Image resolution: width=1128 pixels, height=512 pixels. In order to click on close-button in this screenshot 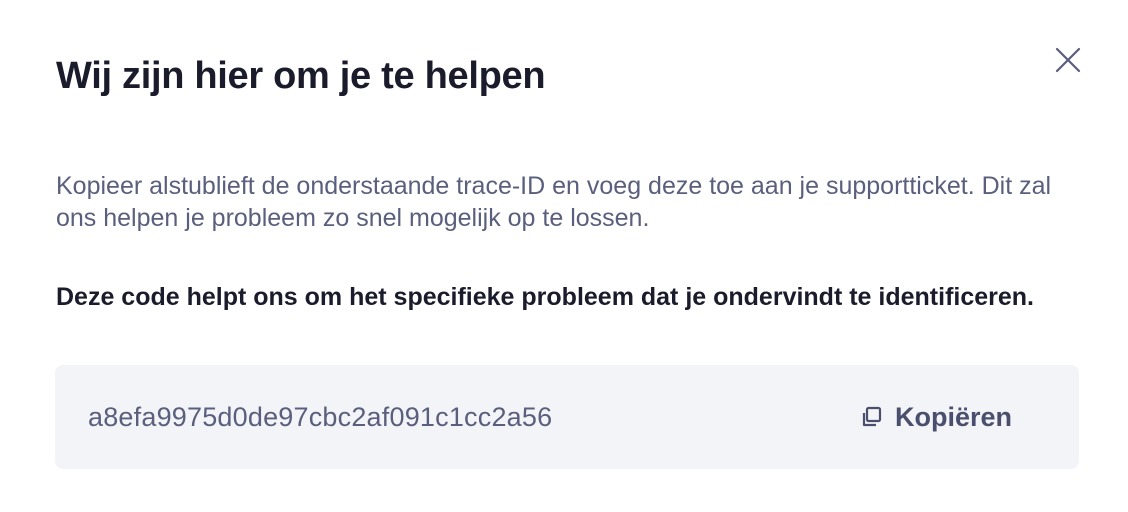, I will do `click(1068, 60)`.